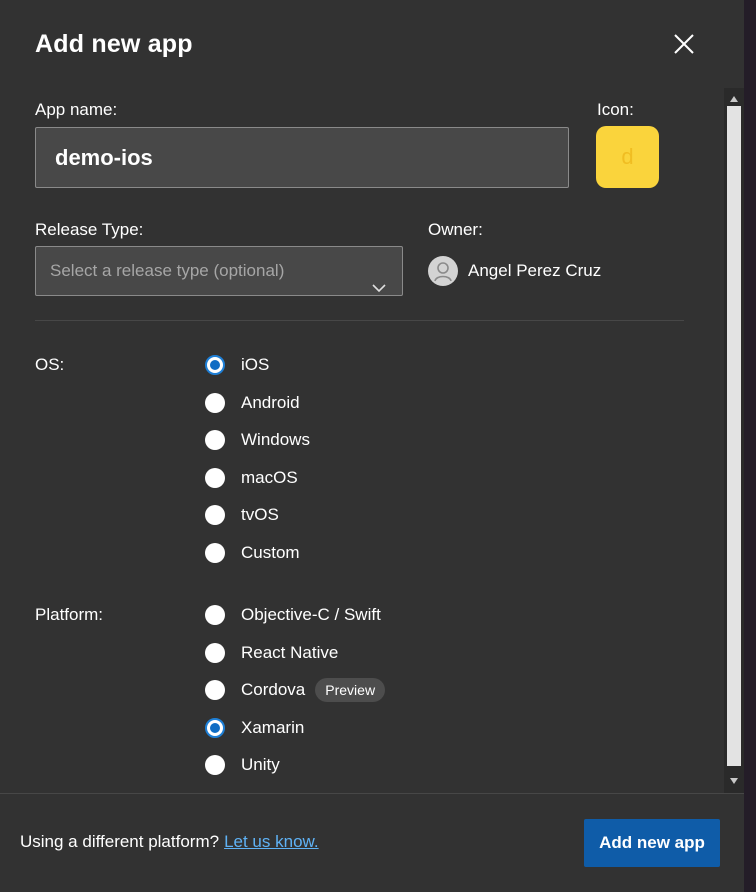 This screenshot has width=756, height=892. What do you see at coordinates (290, 652) in the screenshot?
I see `platform-option-label: React Native` at bounding box center [290, 652].